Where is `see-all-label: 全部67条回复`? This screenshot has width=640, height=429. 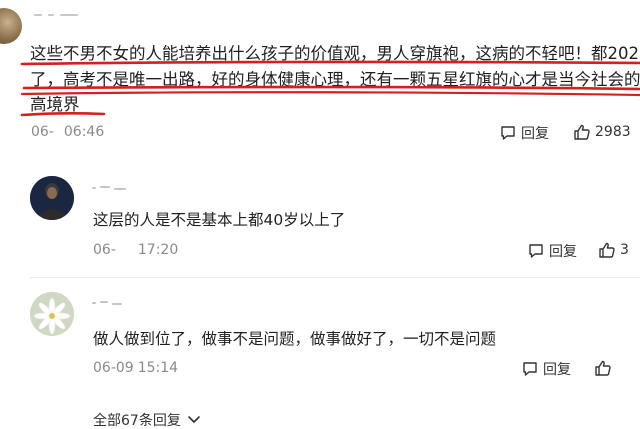 see-all-label: 全部67条回复 is located at coordinates (137, 421).